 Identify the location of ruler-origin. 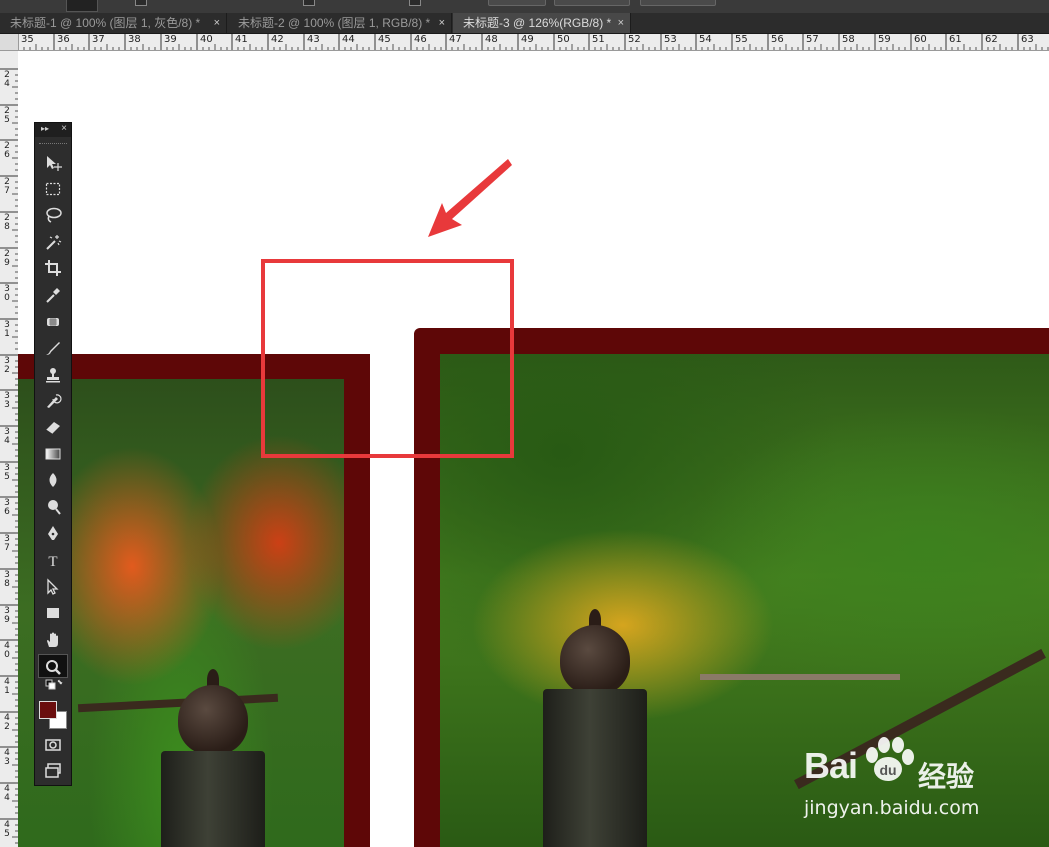
(9, 42).